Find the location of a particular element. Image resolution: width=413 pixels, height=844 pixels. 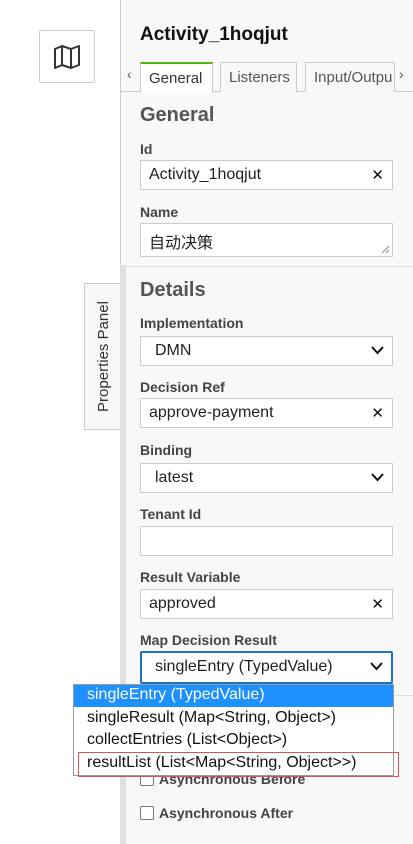

tab-input-output: Input/Outpu is located at coordinates (350, 77).